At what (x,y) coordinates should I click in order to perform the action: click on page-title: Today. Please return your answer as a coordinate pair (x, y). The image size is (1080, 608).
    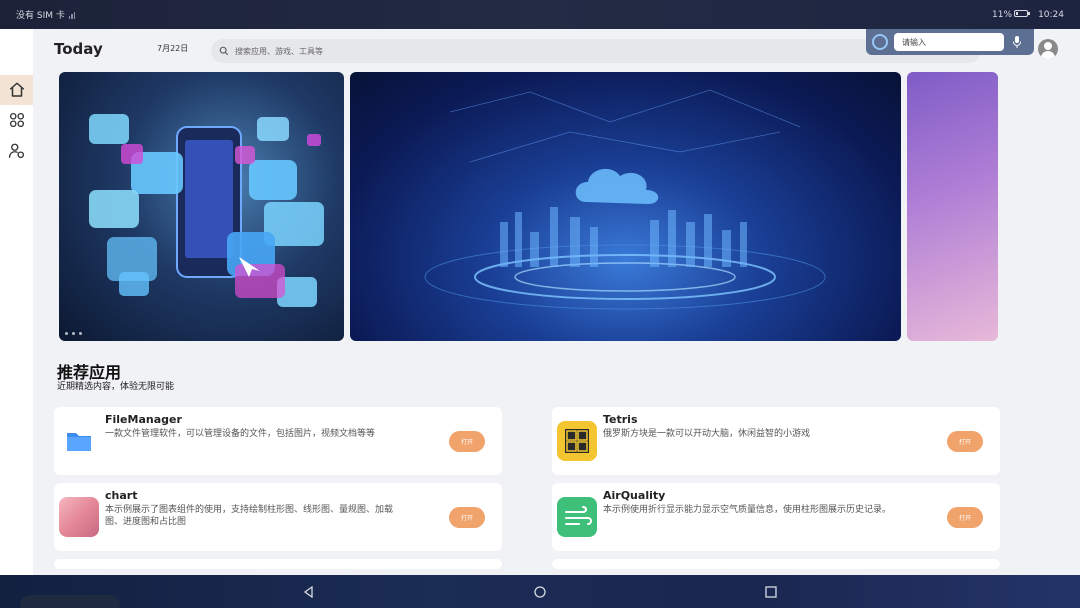
    Looking at the image, I should click on (78, 49).